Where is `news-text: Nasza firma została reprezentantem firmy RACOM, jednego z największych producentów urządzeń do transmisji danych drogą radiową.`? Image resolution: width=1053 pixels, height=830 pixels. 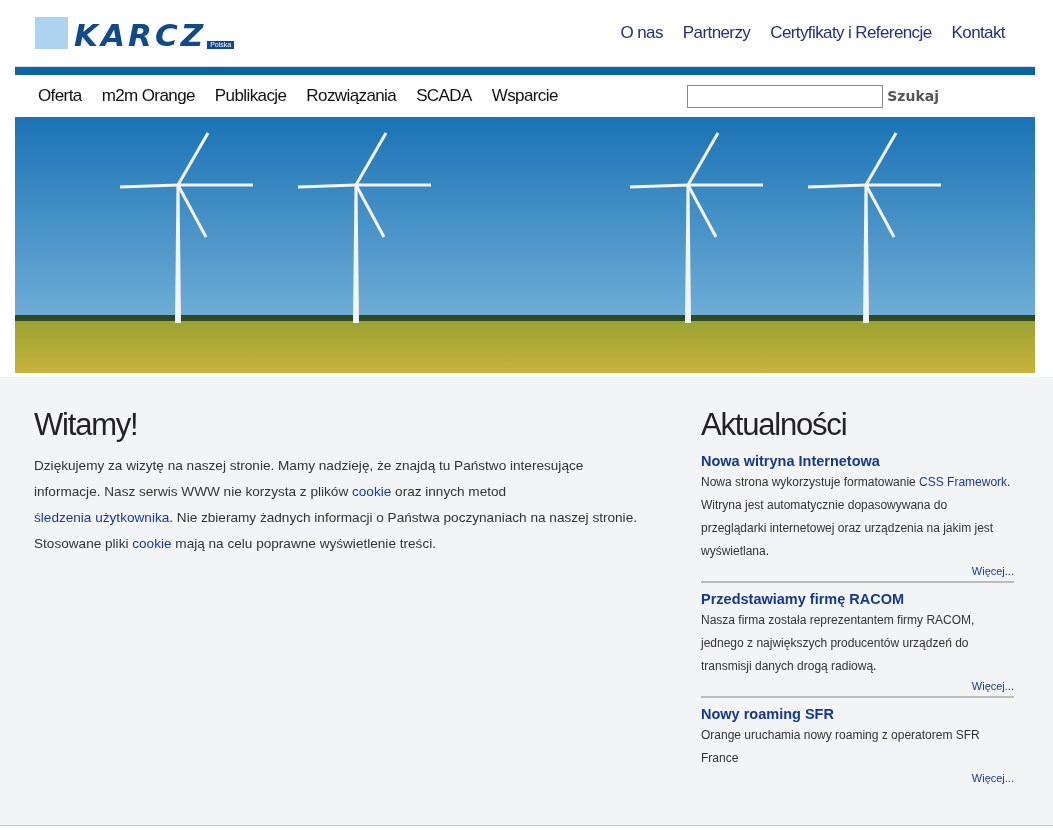
news-text: Nasza firma została reprezentantem firmy RACOM, jednego z największych producentów urządzeń do transmisji danych drogą radiową. is located at coordinates (838, 643).